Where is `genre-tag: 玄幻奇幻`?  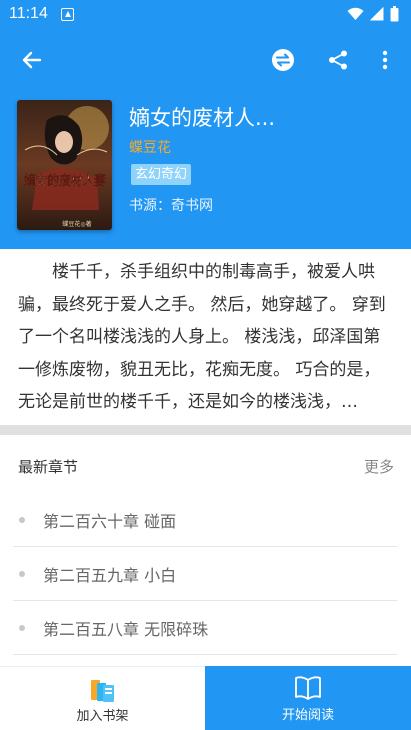 genre-tag: 玄幻奇幻 is located at coordinates (161, 174).